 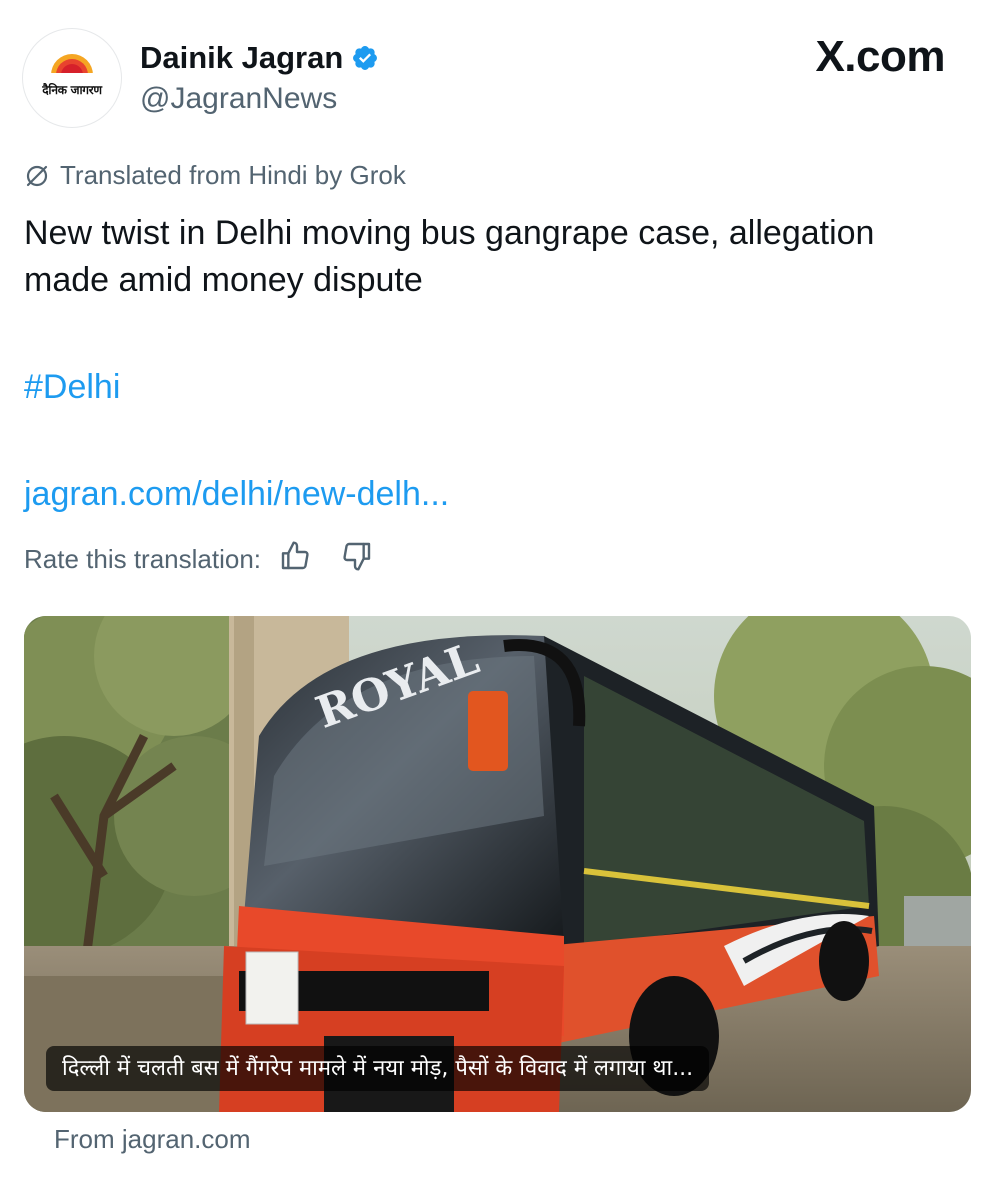 I want to click on translation-note: Translated from Hindi by Grok, so click(x=215, y=175).